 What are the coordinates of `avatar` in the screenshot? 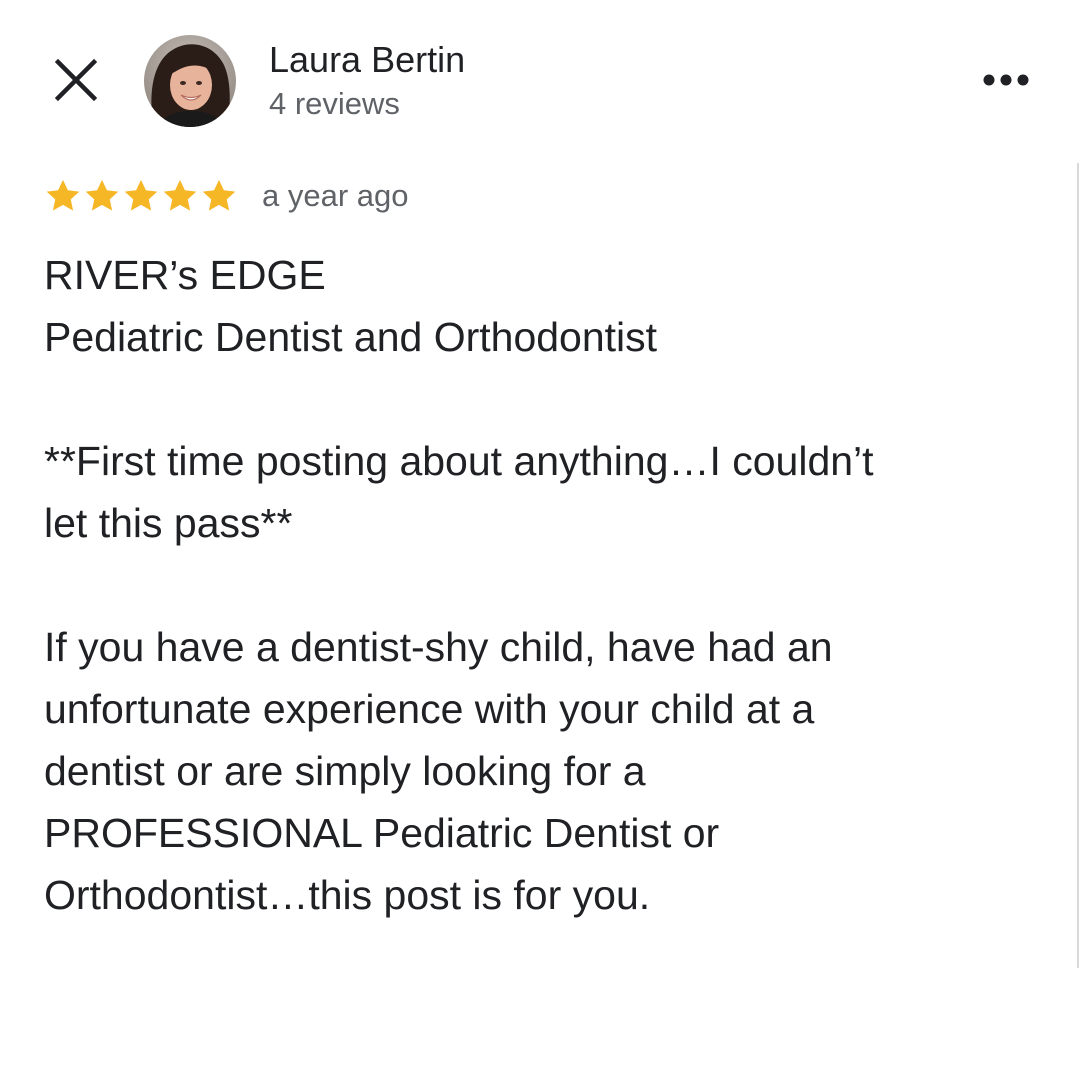 It's located at (190, 81).